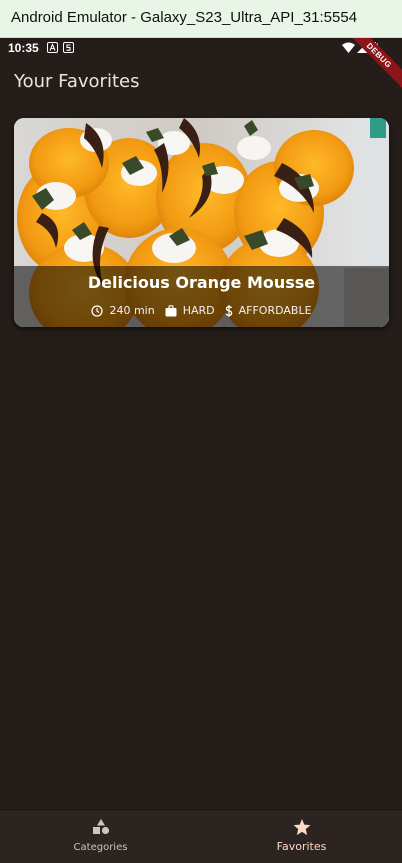 The width and height of the screenshot is (402, 863). What do you see at coordinates (52, 47) in the screenshot?
I see `notification-a-icon` at bounding box center [52, 47].